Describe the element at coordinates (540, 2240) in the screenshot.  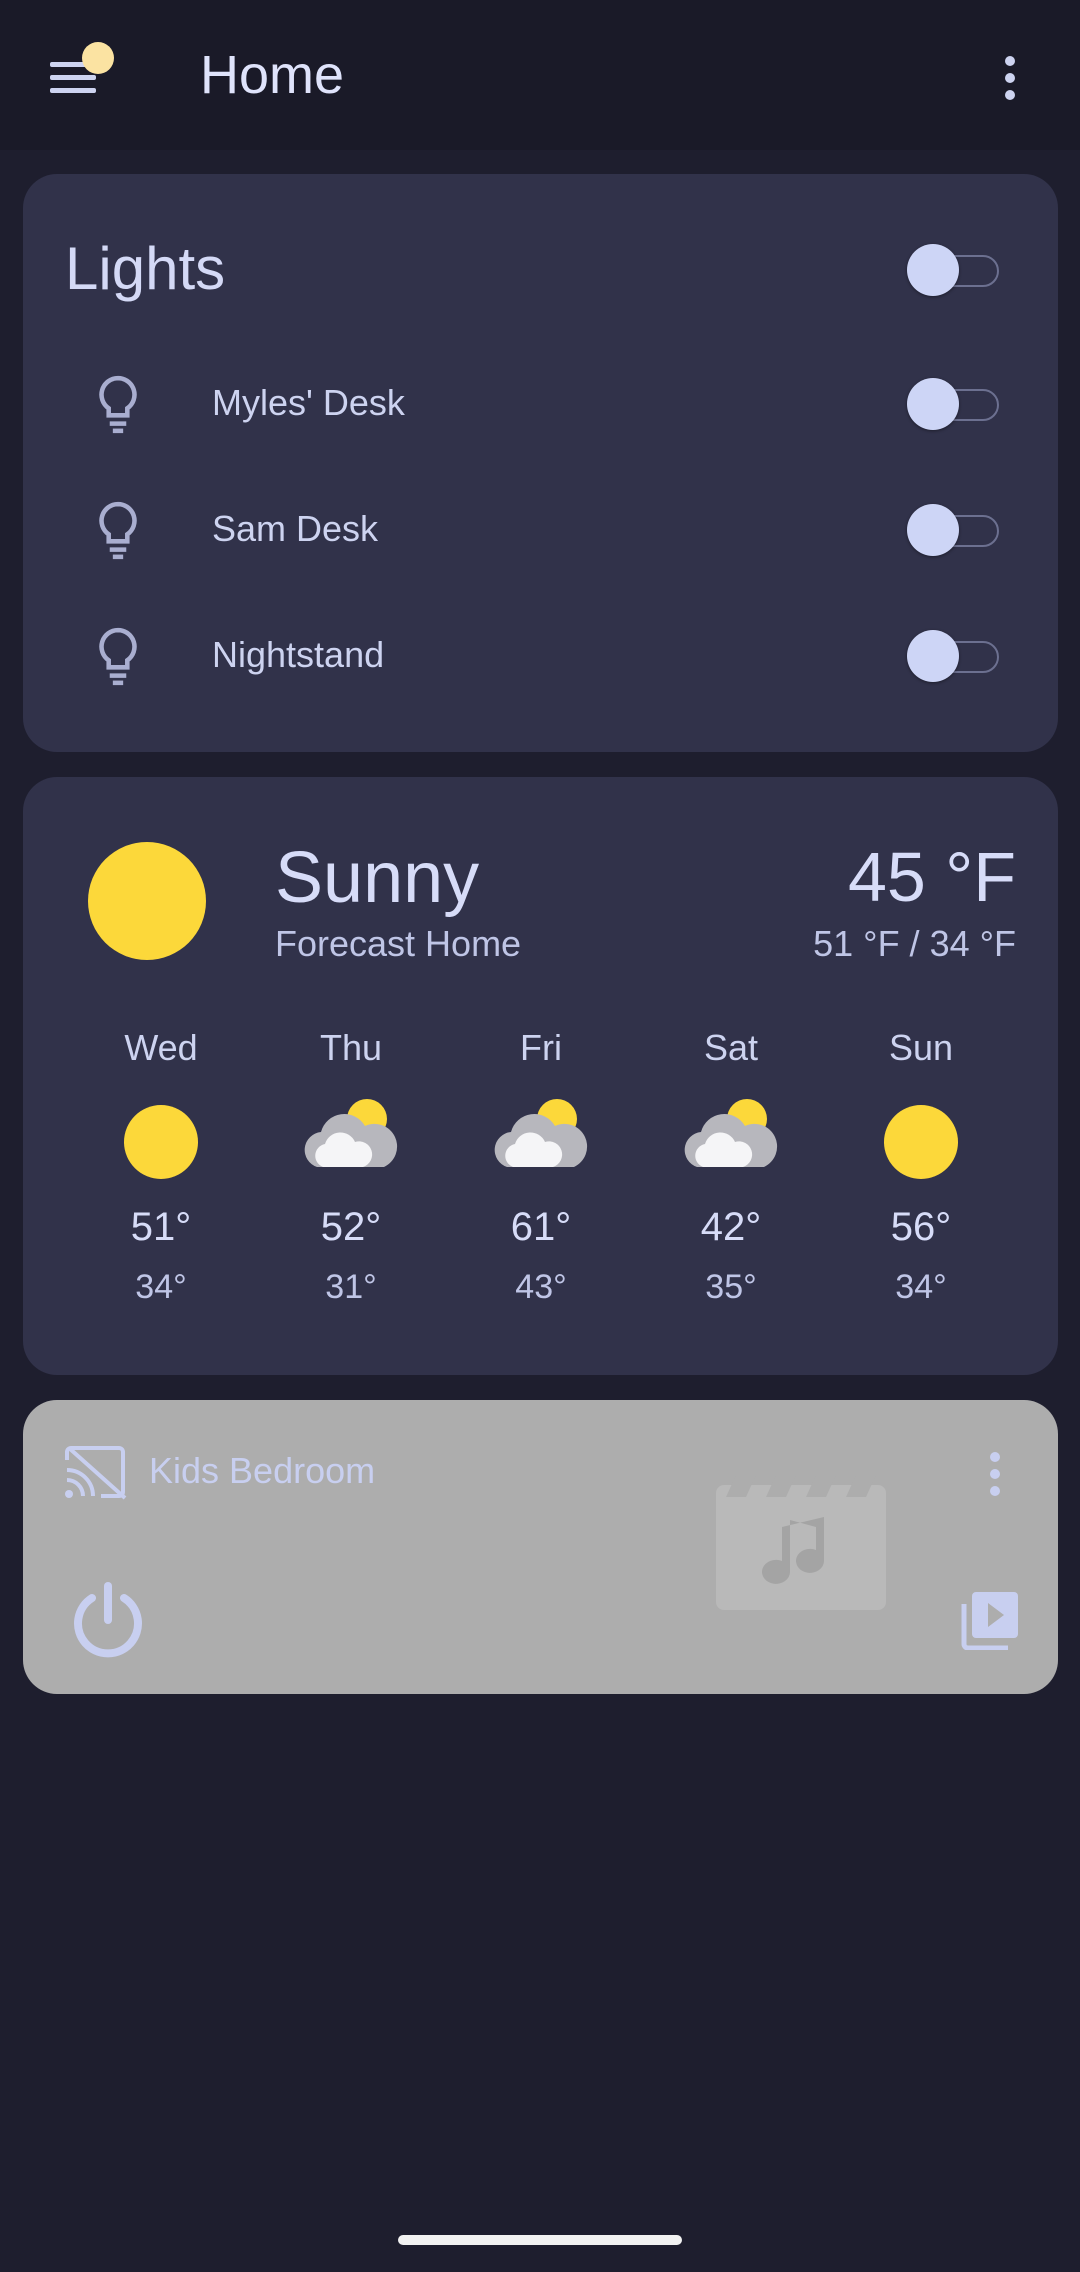
I see `gesture-home-indicator` at that location.